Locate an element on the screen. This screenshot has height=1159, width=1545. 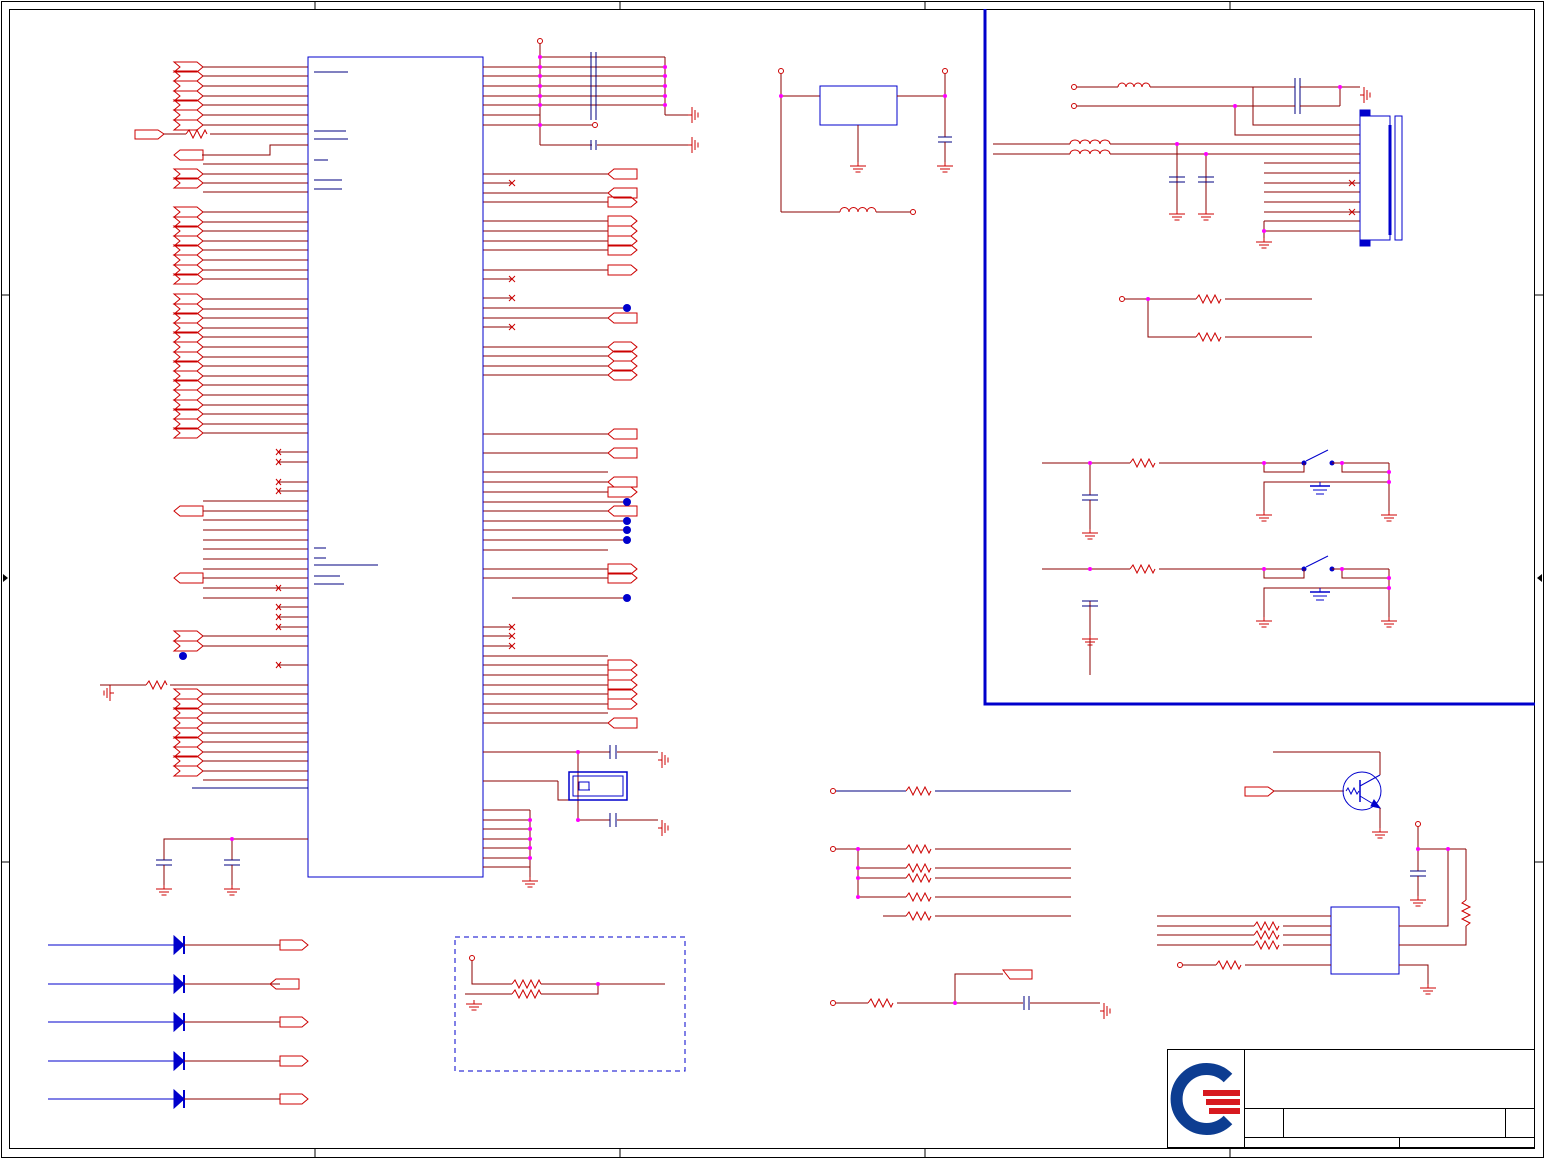
rc-filter is located at coordinates (965, 989).